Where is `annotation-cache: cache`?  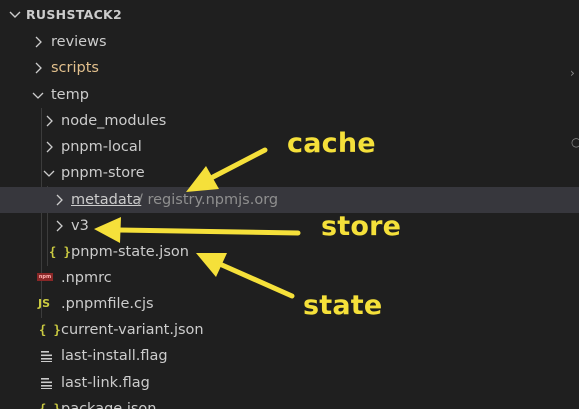
annotation-cache: cache is located at coordinates (331, 143).